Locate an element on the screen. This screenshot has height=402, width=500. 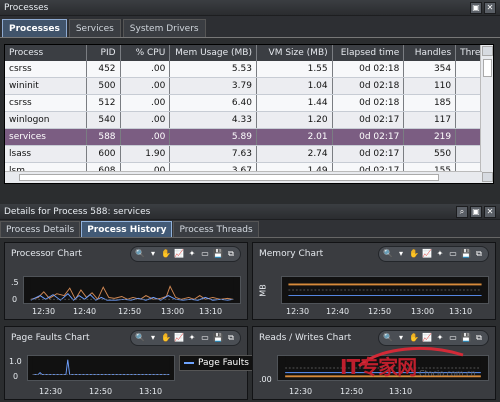
memory-xtick-1: 12:30 is located at coordinates (298, 311).